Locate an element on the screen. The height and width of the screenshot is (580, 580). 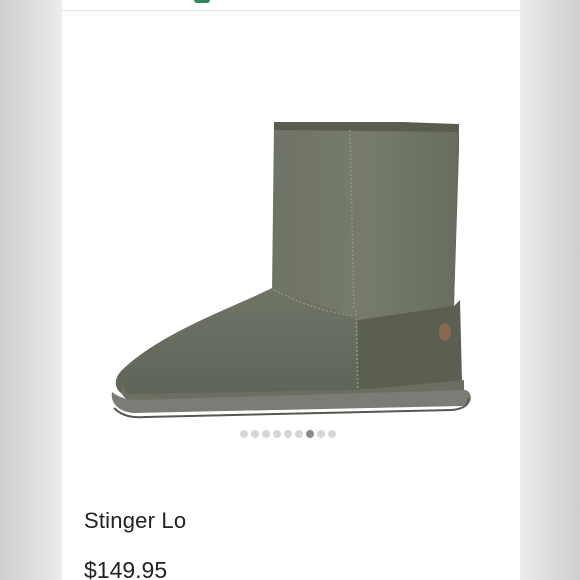
boot-shaft is located at coordinates (365, 222).